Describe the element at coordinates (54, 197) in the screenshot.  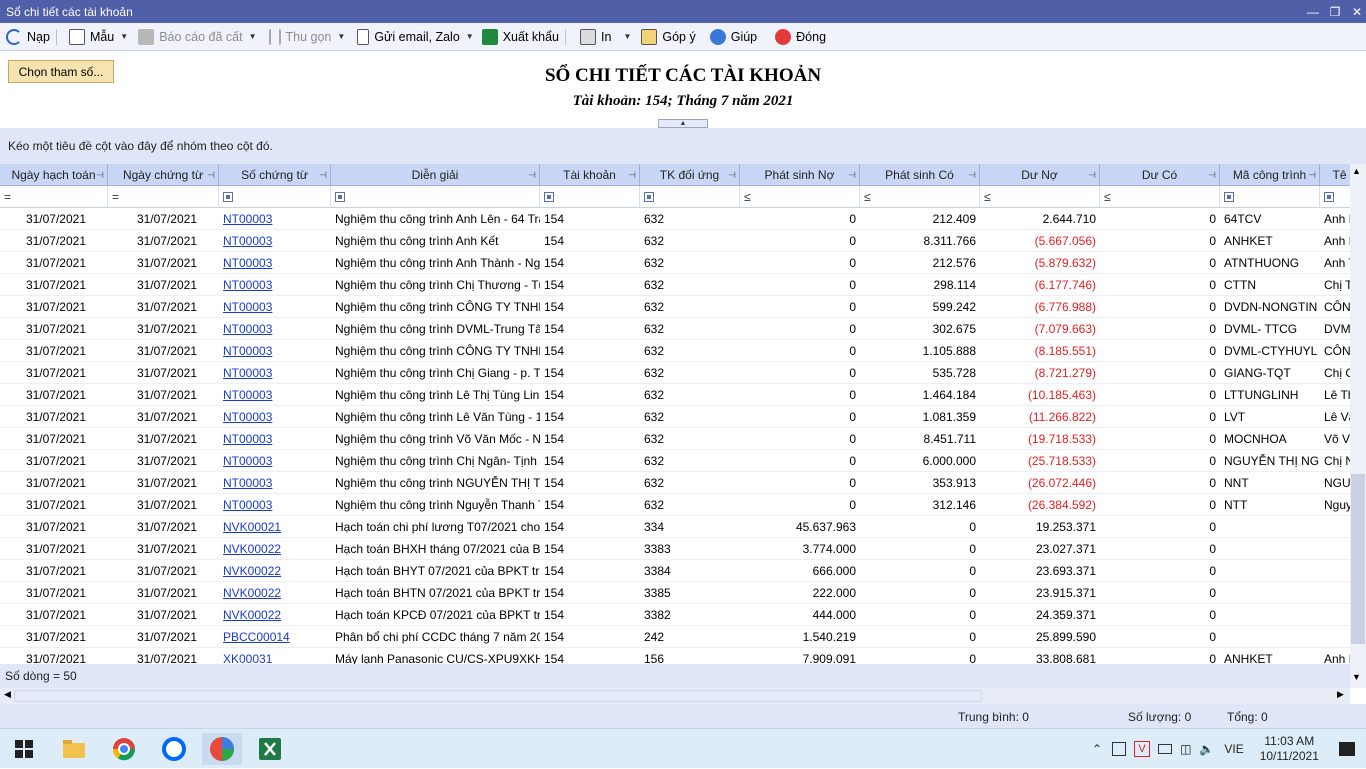
I see `filter-posting-date: =` at that location.